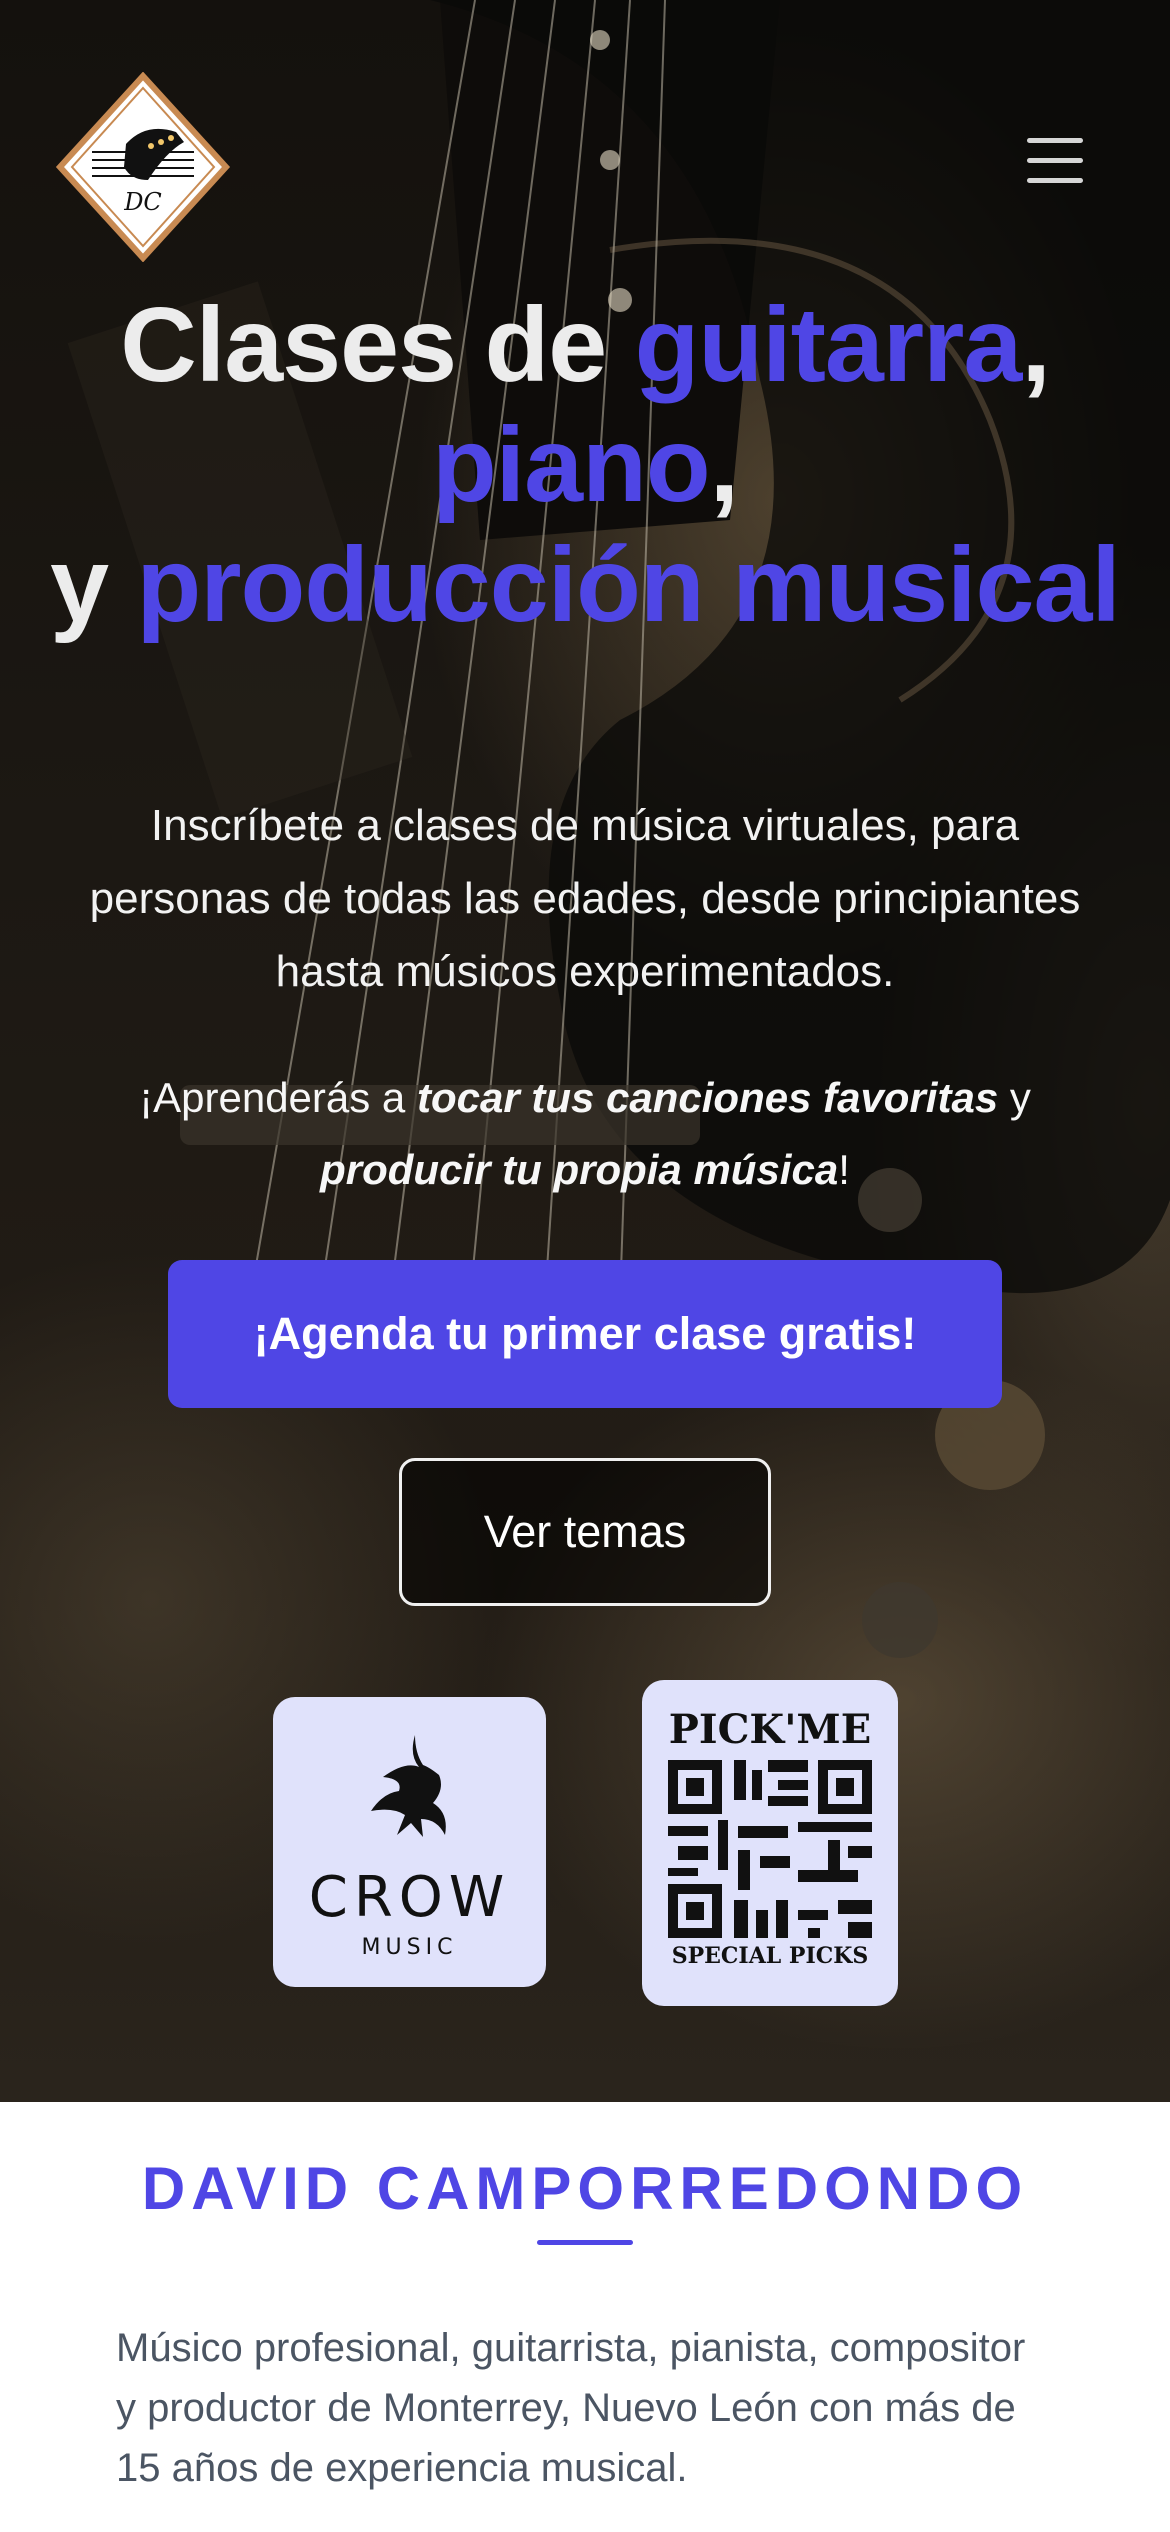 The width and height of the screenshot is (1170, 2532). I want to click on crow-wordmark: CROW, so click(409, 1897).